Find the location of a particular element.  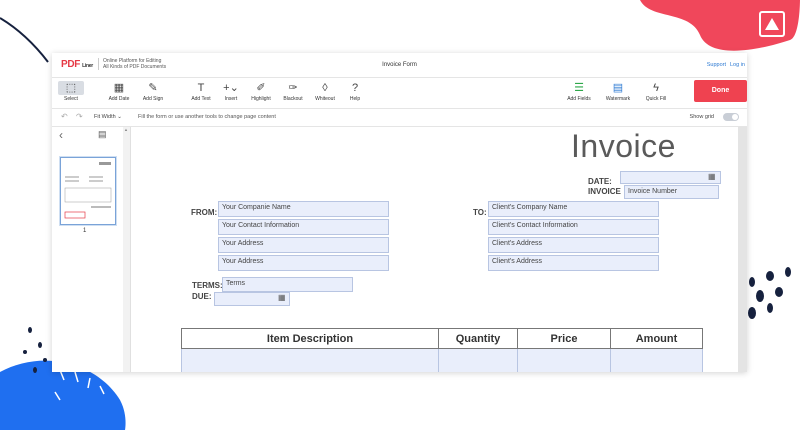

undo-icon: ↶ is located at coordinates (64, 116).